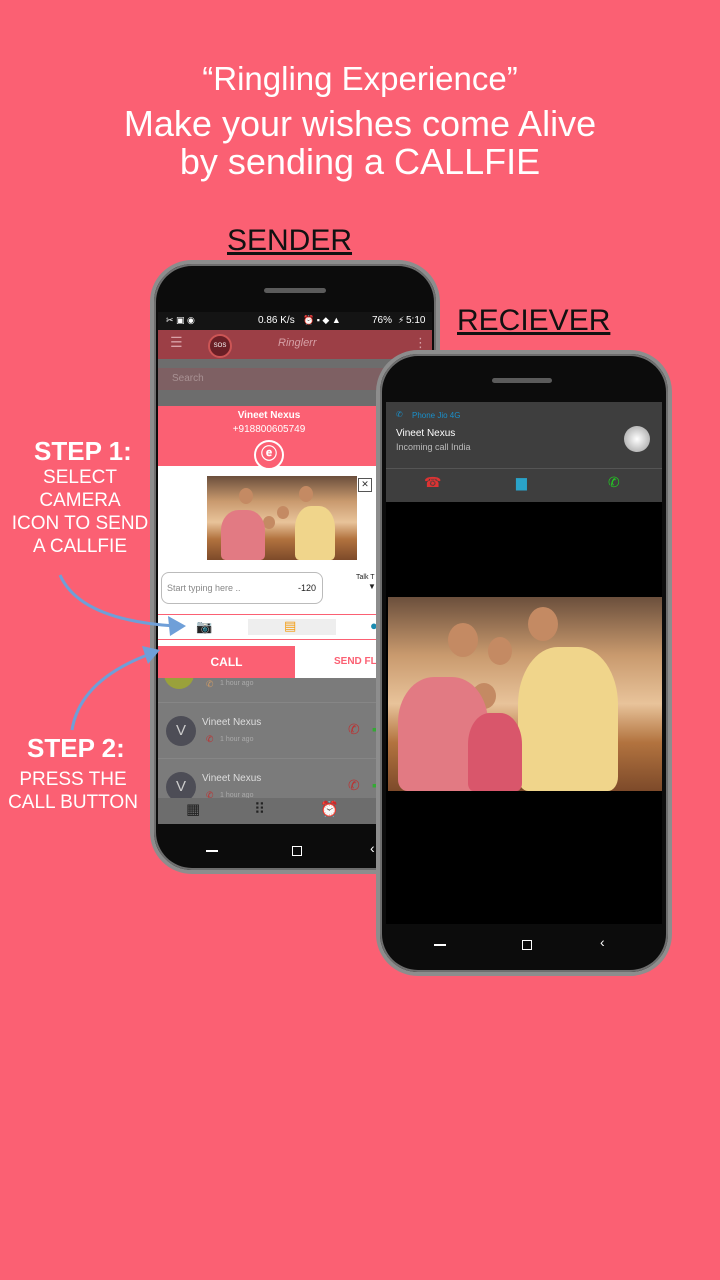 Image resolution: width=720 pixels, height=1280 pixels. What do you see at coordinates (110, 691) in the screenshot?
I see `arrow-to-call` at bounding box center [110, 691].